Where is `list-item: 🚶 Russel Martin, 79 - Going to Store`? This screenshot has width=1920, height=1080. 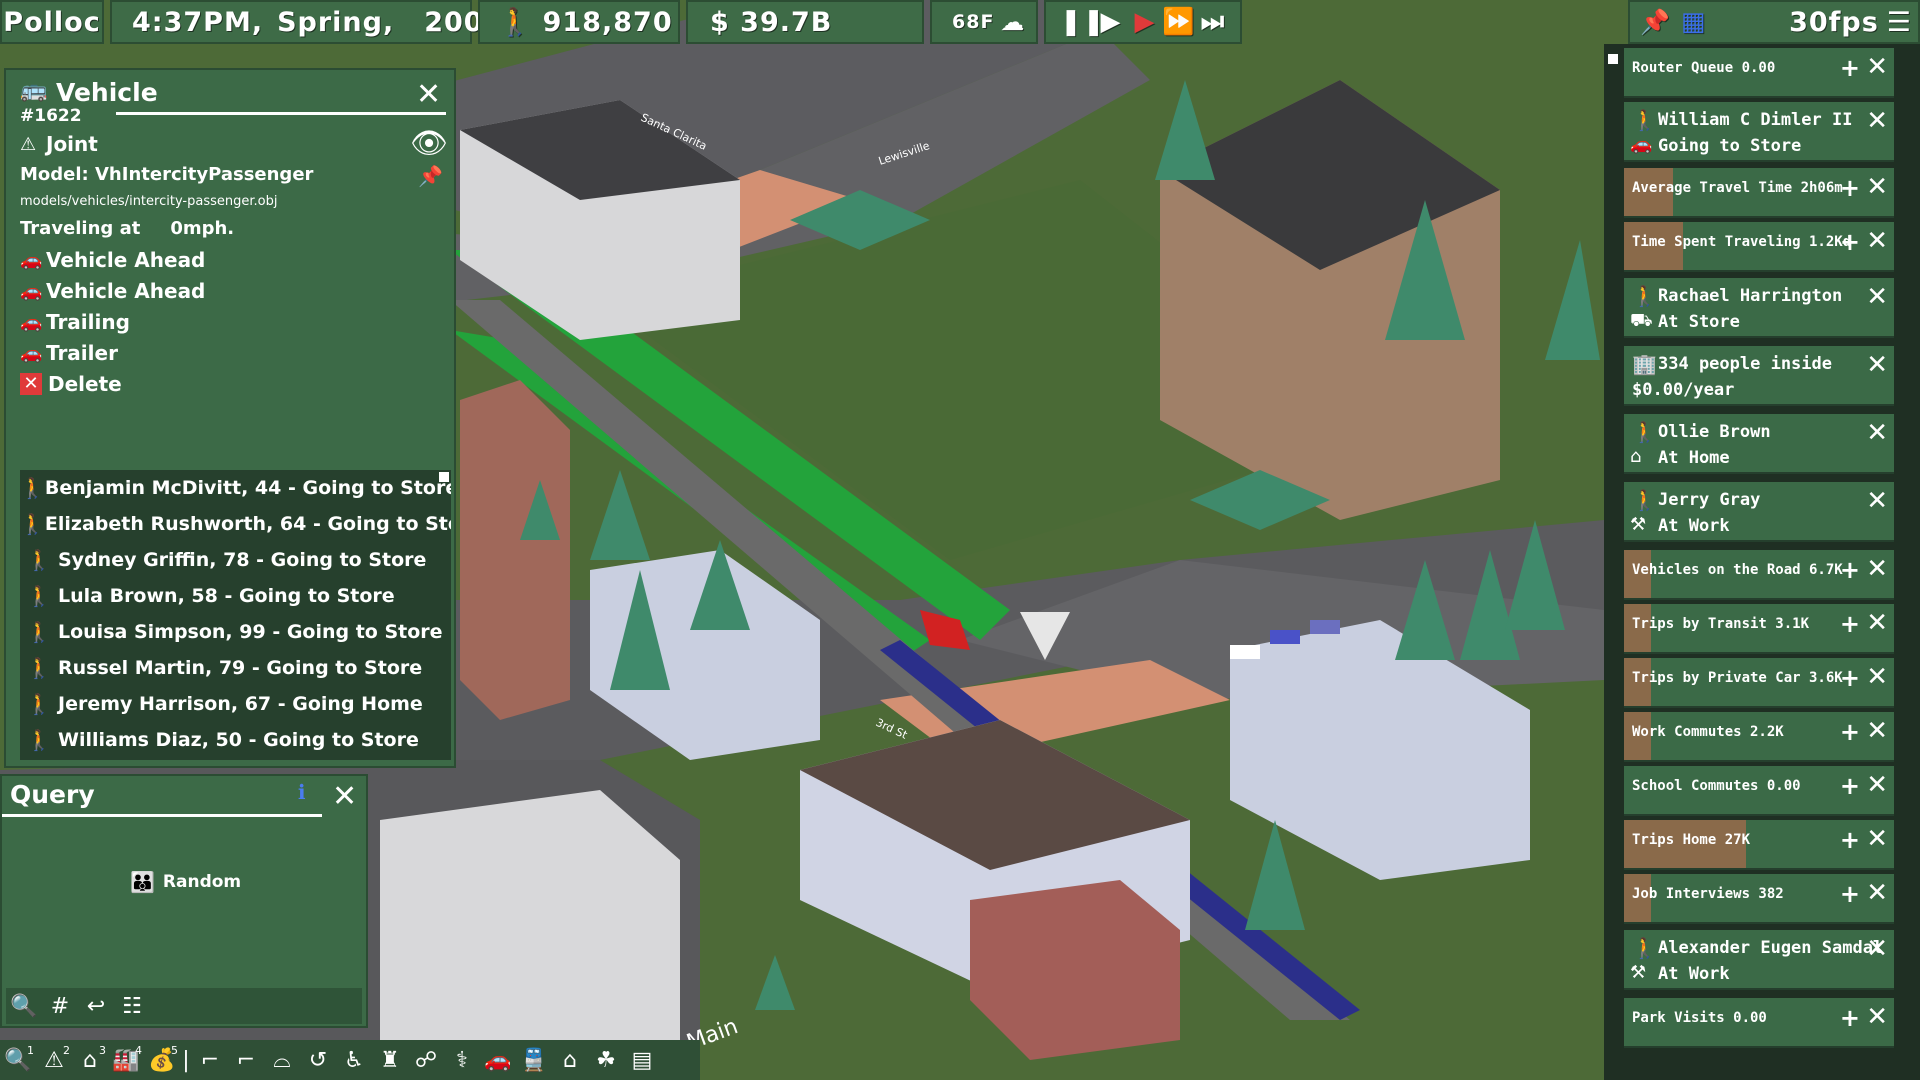
list-item: 🚶 Russel Martin, 79 - Going to Store is located at coordinates (235, 668).